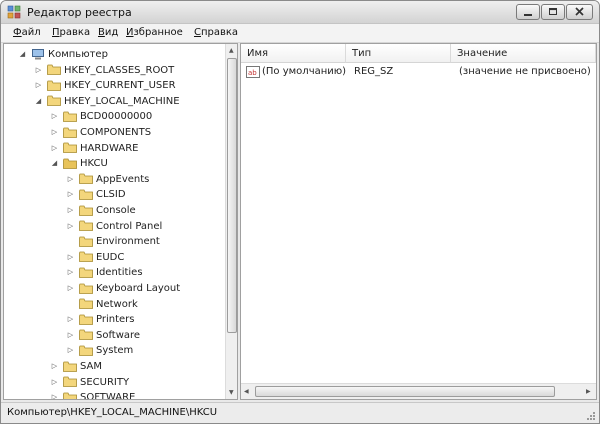 The height and width of the screenshot is (424, 600). I want to click on tree-node: ▷ SOFTWARE, so click(92, 394).